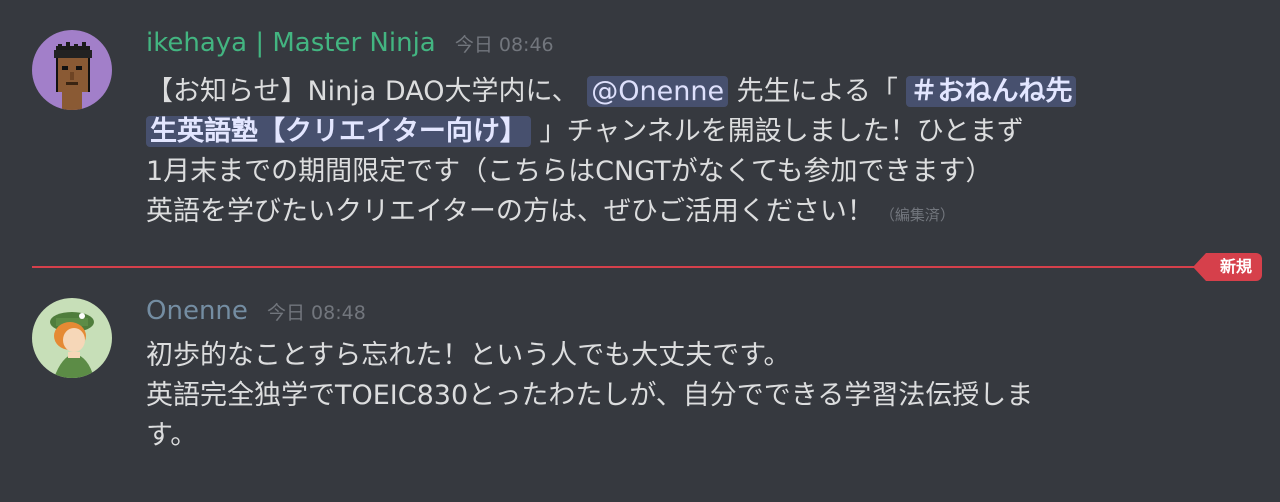 This screenshot has height=502, width=1280. Describe the element at coordinates (291, 43) in the screenshot. I see `username: ikehaya | Master Ninja` at that location.